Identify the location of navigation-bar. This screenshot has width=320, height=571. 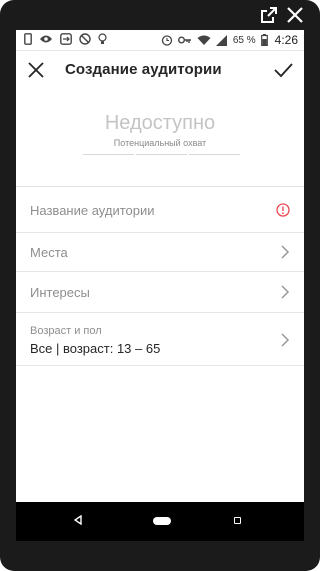
(160, 521).